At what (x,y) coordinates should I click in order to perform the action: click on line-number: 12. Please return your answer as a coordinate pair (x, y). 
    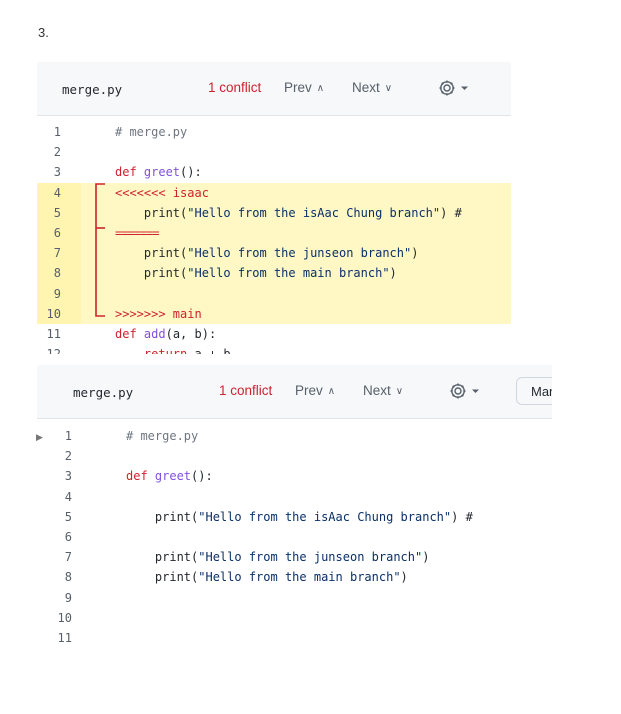
    Looking at the image, I should click on (59, 349).